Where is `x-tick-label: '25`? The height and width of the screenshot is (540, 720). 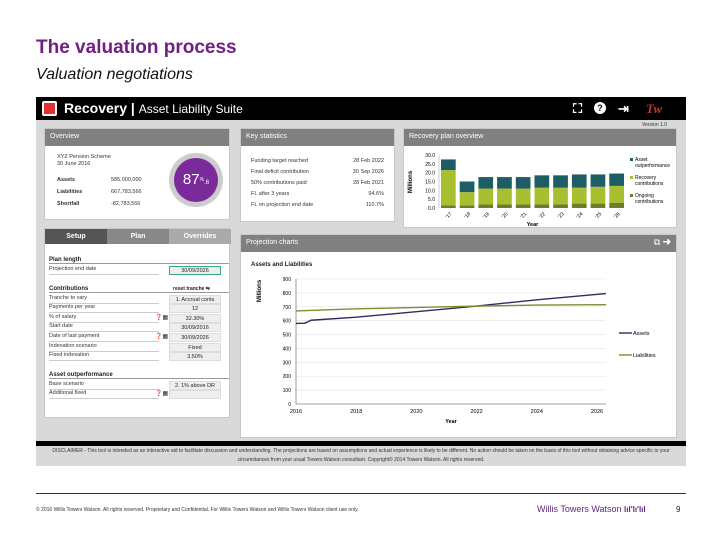
x-tick-label: '25 is located at coordinates (598, 215).